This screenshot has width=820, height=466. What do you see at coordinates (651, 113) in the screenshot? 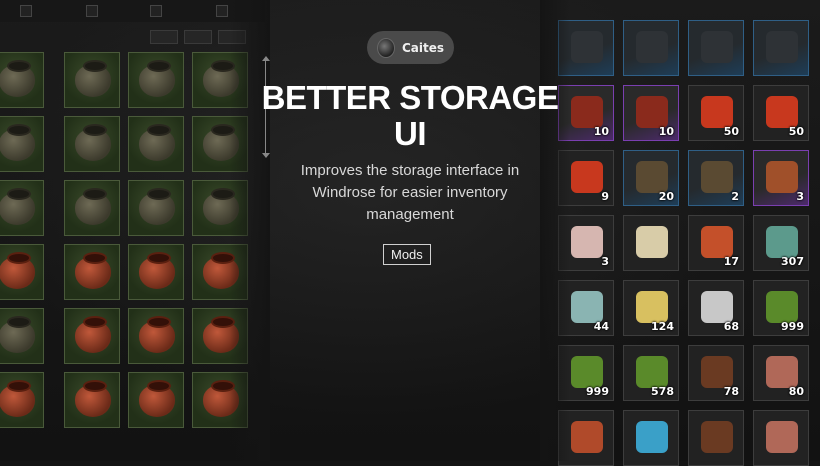
I see `inventory-slot: 10` at bounding box center [651, 113].